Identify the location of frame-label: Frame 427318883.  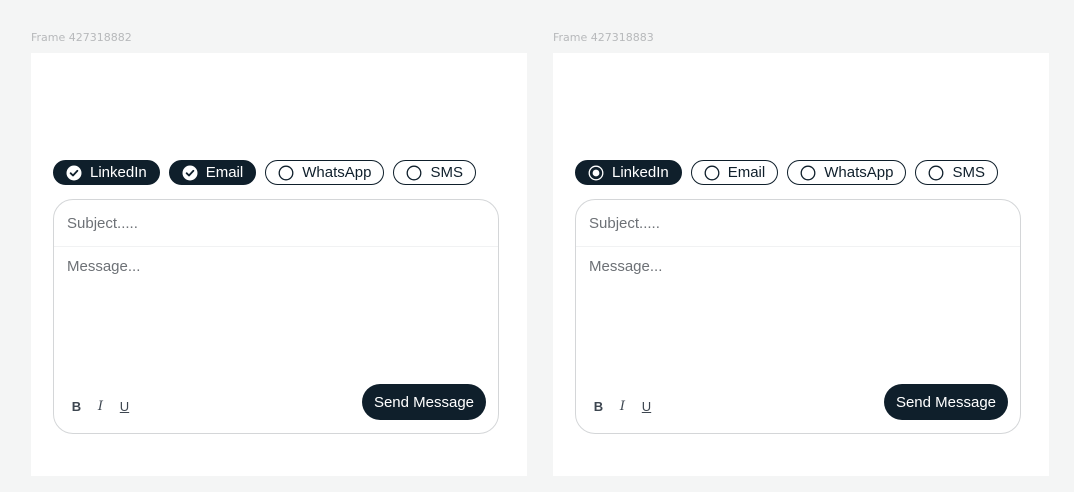
(603, 37).